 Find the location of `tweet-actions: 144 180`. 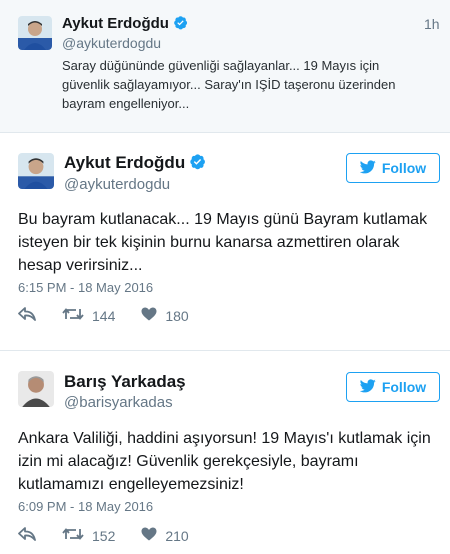

tweet-actions: 144 180 is located at coordinates (116, 315).